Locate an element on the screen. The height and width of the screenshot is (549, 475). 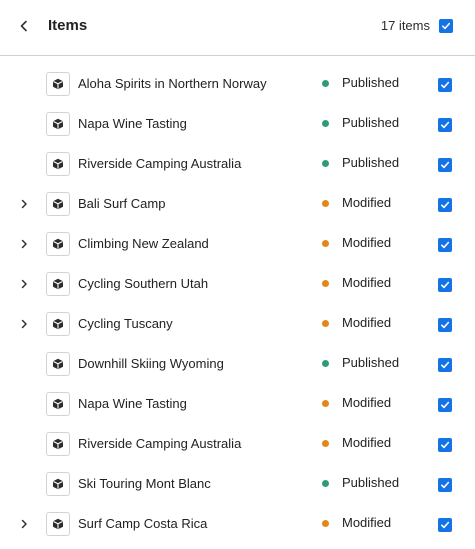
back-button is located at coordinates (24, 26).